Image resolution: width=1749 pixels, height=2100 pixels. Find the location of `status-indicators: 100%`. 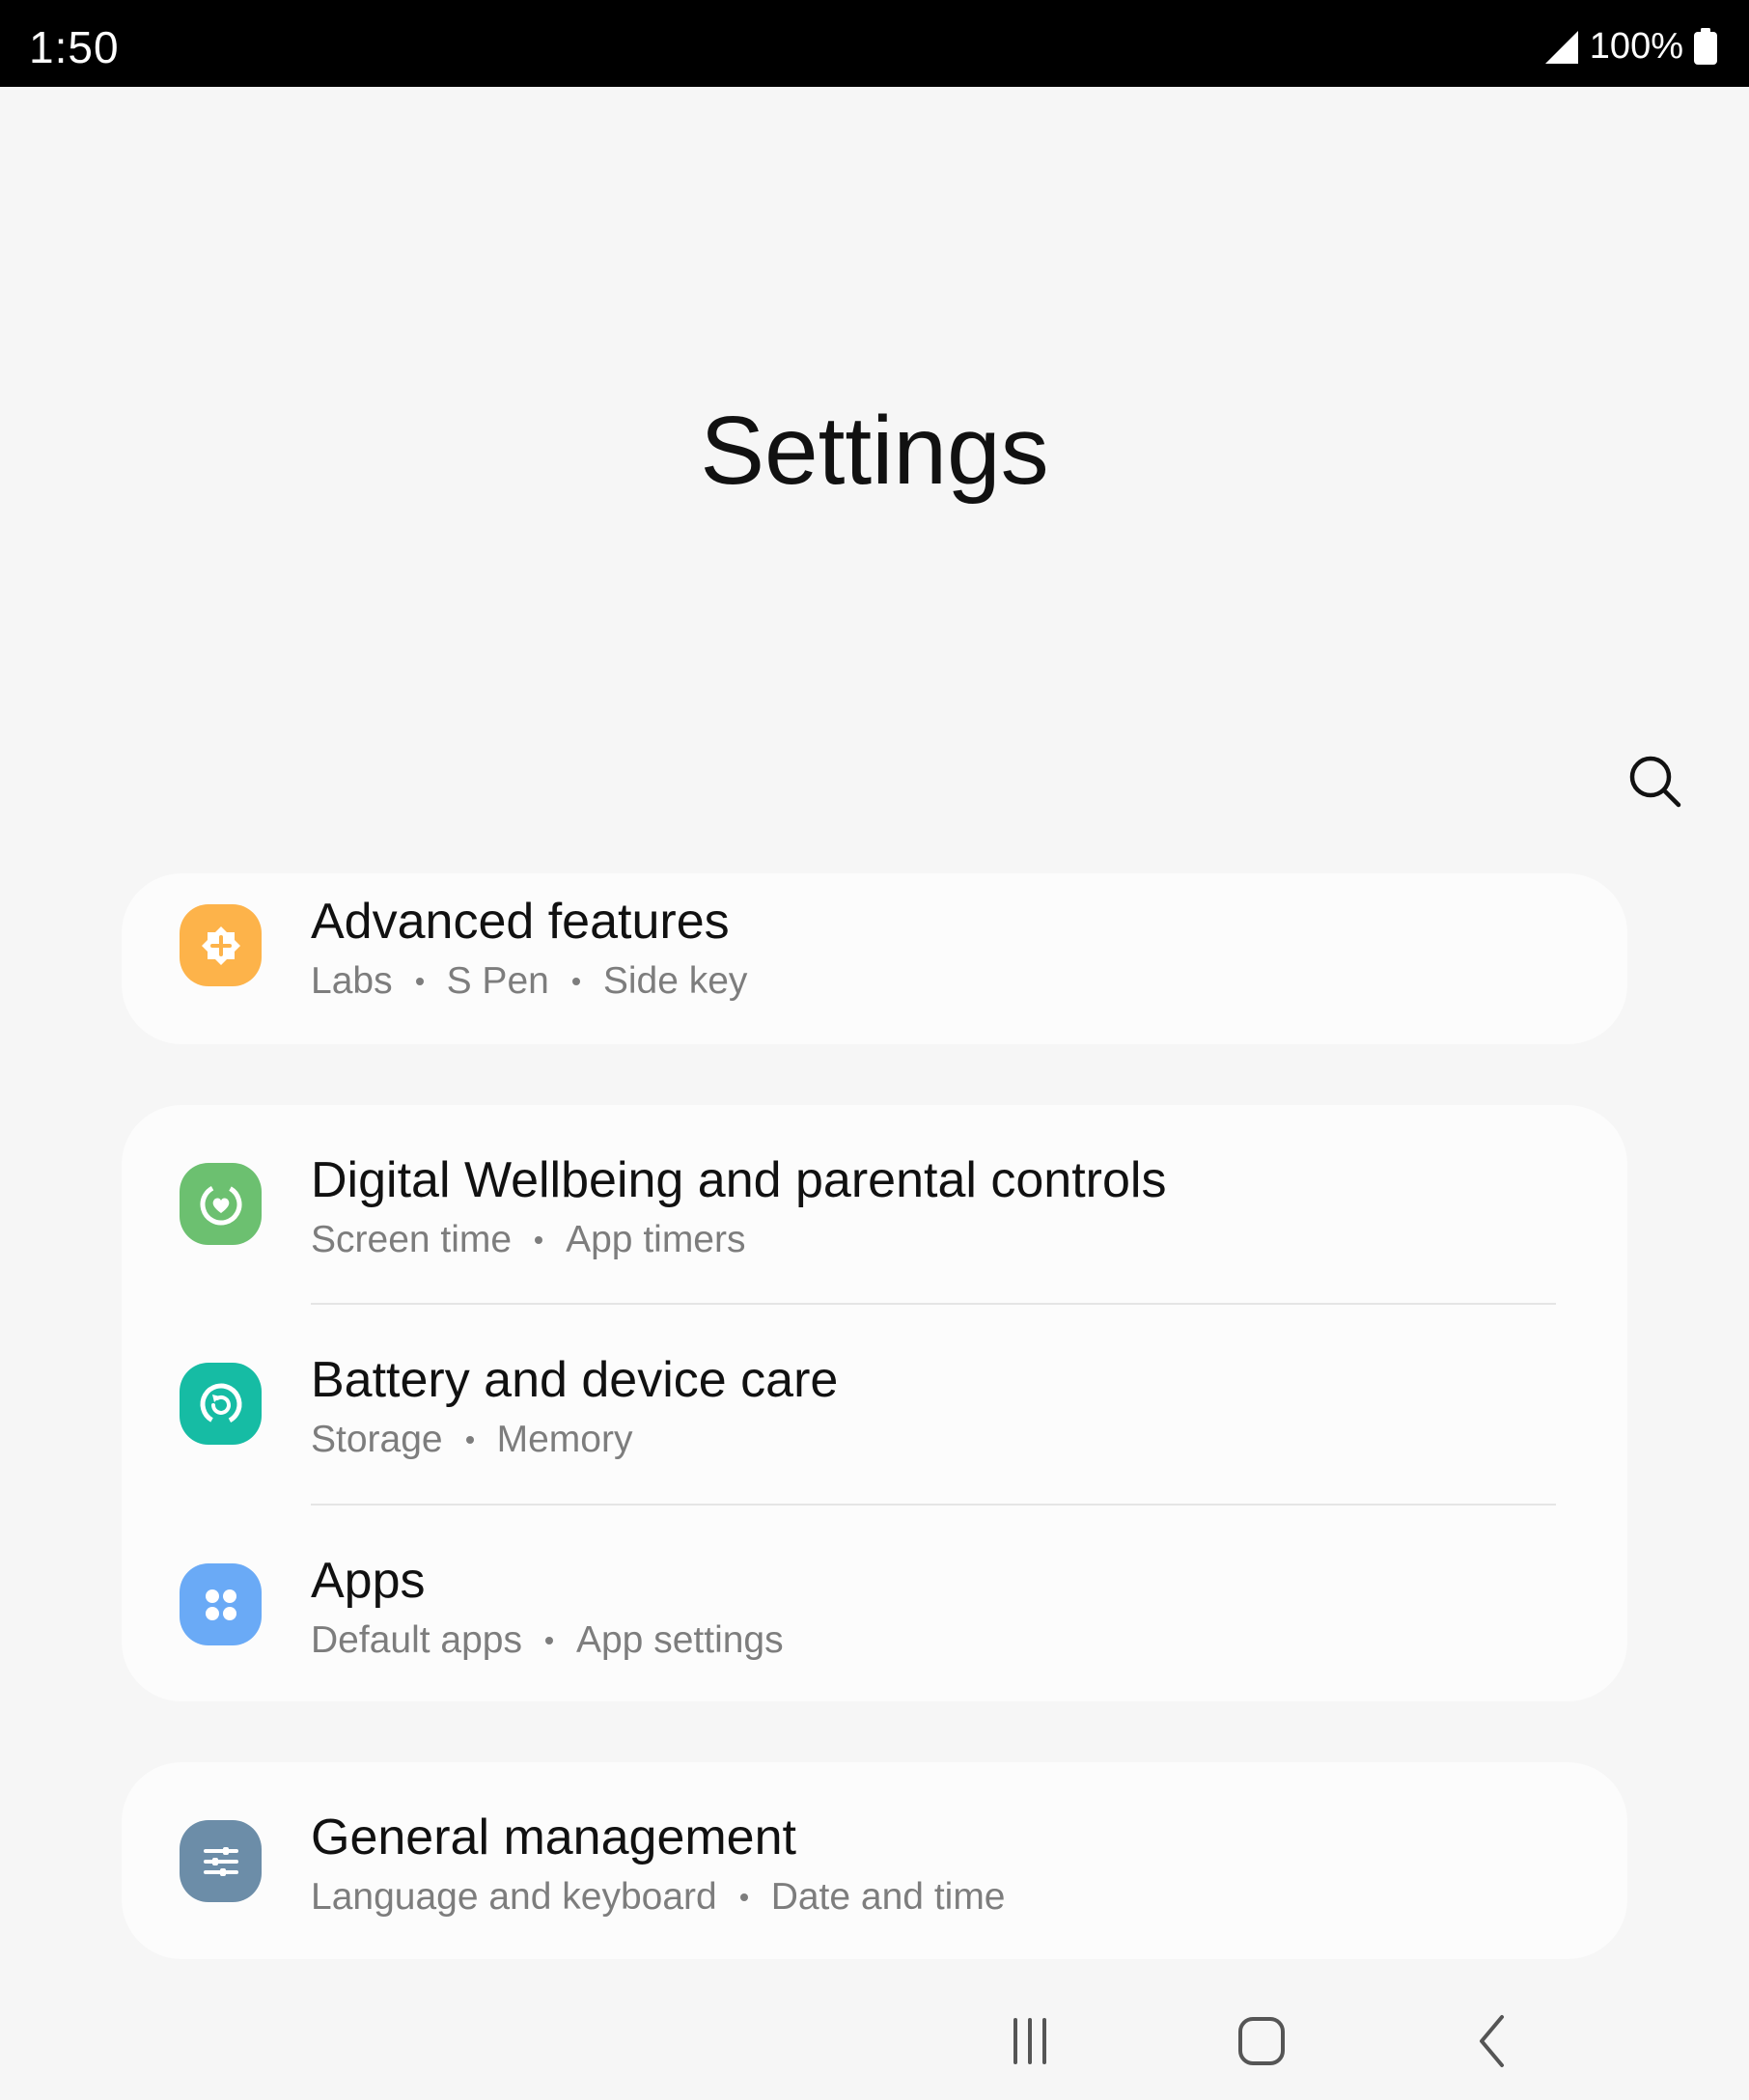

status-indicators: 100% is located at coordinates (1629, 46).